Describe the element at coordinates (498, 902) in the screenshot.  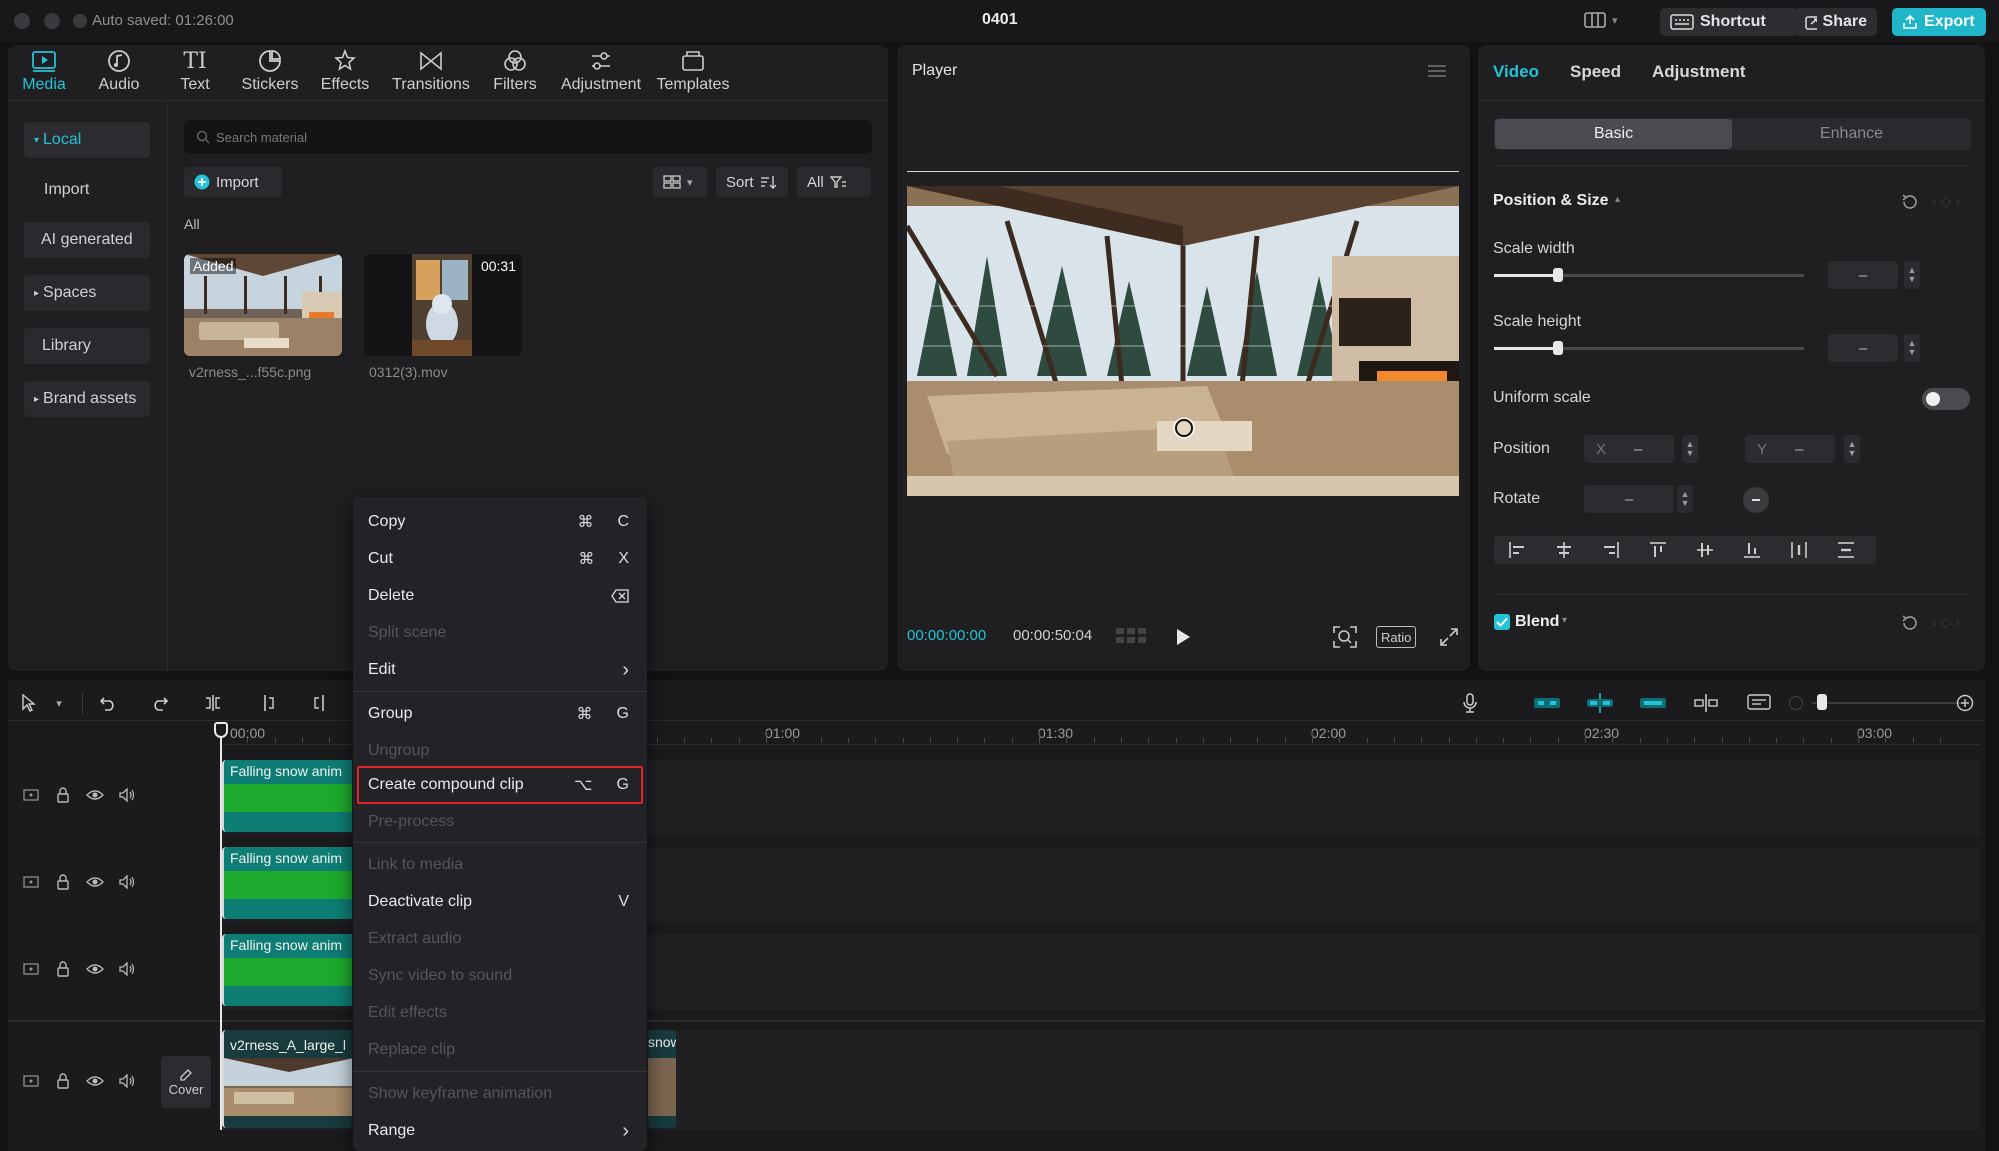
I see `menu-item-deactivate-clip: Deactivate clip V` at that location.